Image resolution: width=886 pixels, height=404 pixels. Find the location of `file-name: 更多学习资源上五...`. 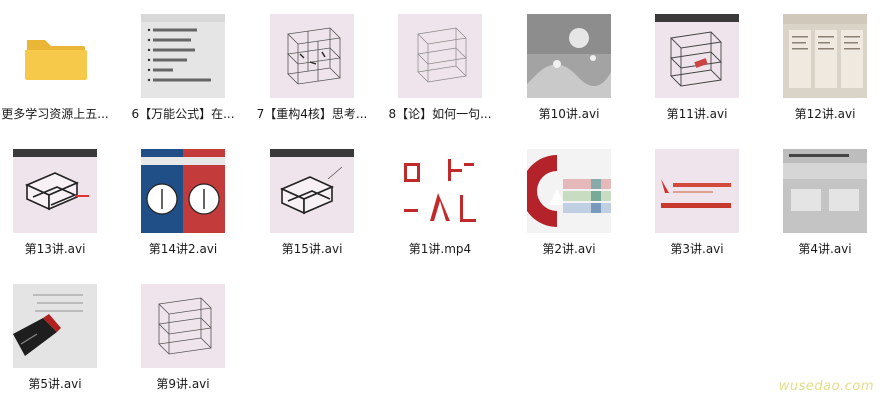

file-name: 更多学习资源上五... is located at coordinates (55, 114).